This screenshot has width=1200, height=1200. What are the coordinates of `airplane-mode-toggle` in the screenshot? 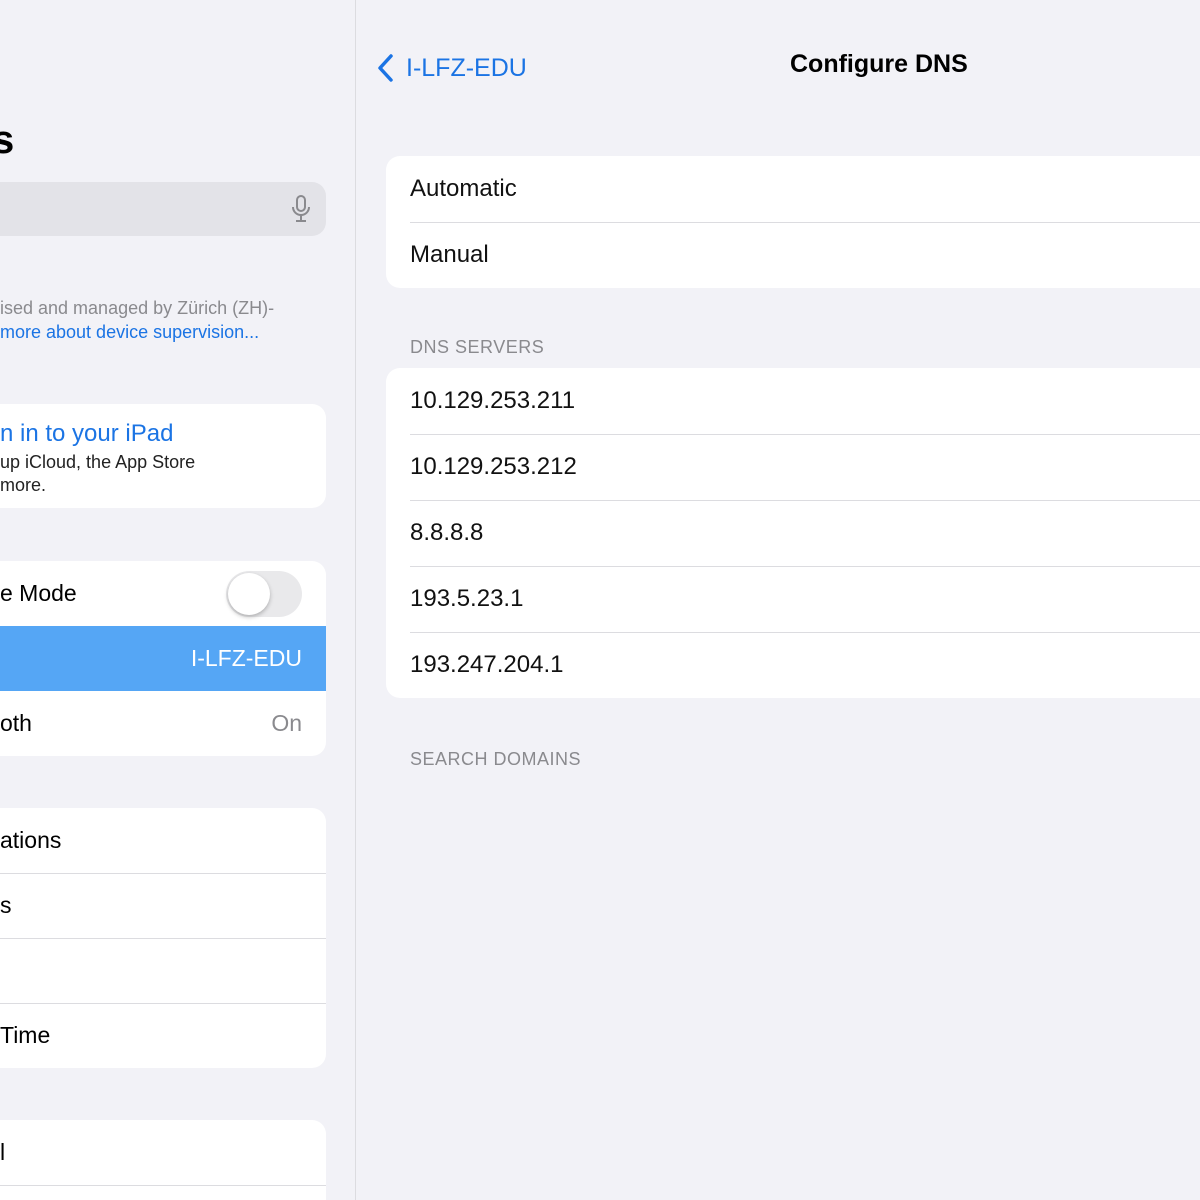 It's located at (264, 593).